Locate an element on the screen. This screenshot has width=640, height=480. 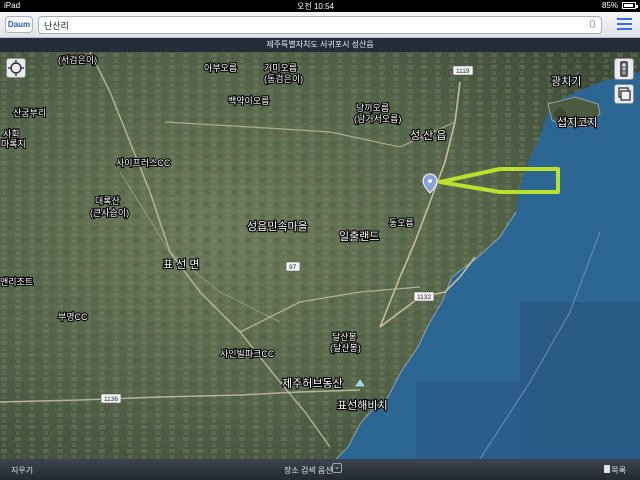
label-seogeoreum: (서검은이) is located at coordinates (77, 59).